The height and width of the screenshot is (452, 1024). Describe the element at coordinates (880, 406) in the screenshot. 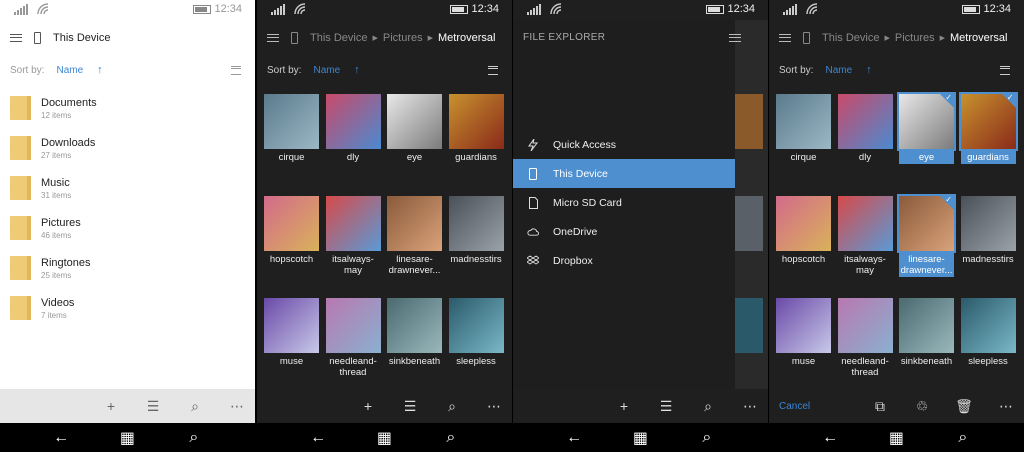

I see `copy-icon: ⧉` at that location.